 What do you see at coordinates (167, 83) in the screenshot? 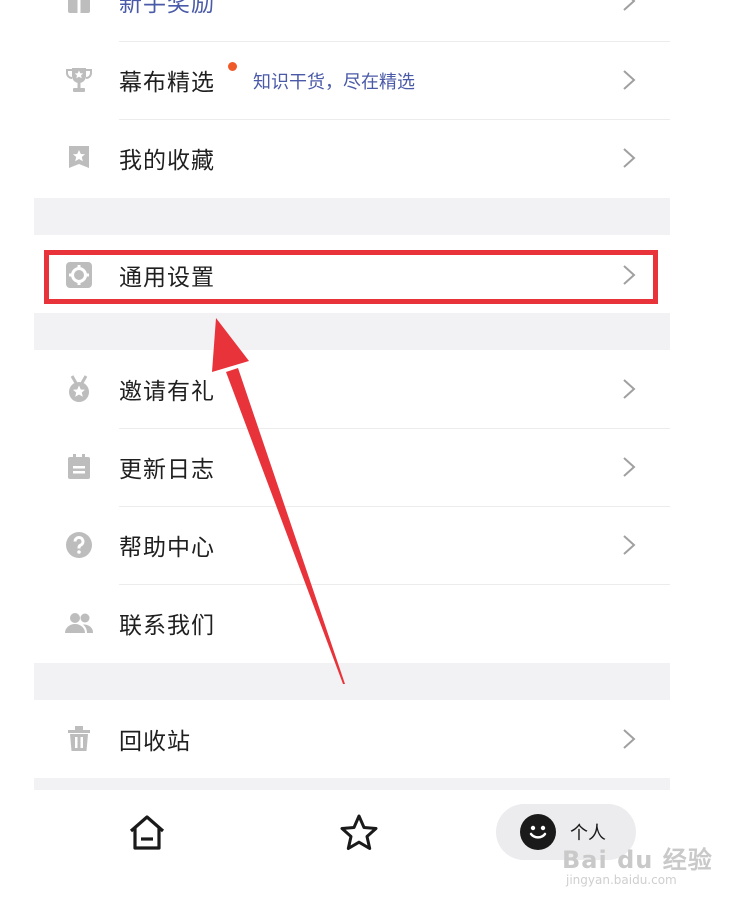
I see `menu-item-label: 幕布精选` at bounding box center [167, 83].